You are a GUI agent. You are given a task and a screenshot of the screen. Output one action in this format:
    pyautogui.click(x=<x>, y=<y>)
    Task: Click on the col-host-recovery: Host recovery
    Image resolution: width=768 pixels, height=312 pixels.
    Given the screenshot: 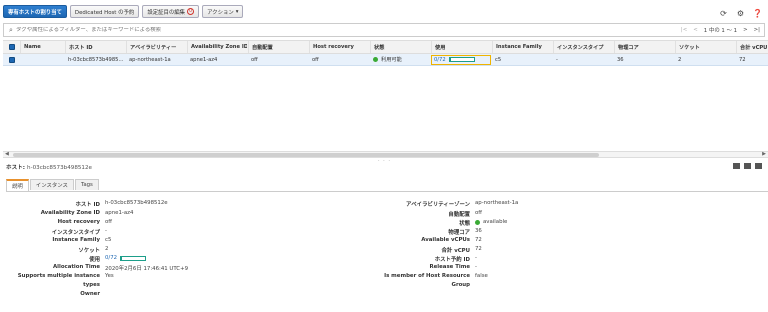 What is the action you would take?
    pyautogui.click(x=339, y=47)
    